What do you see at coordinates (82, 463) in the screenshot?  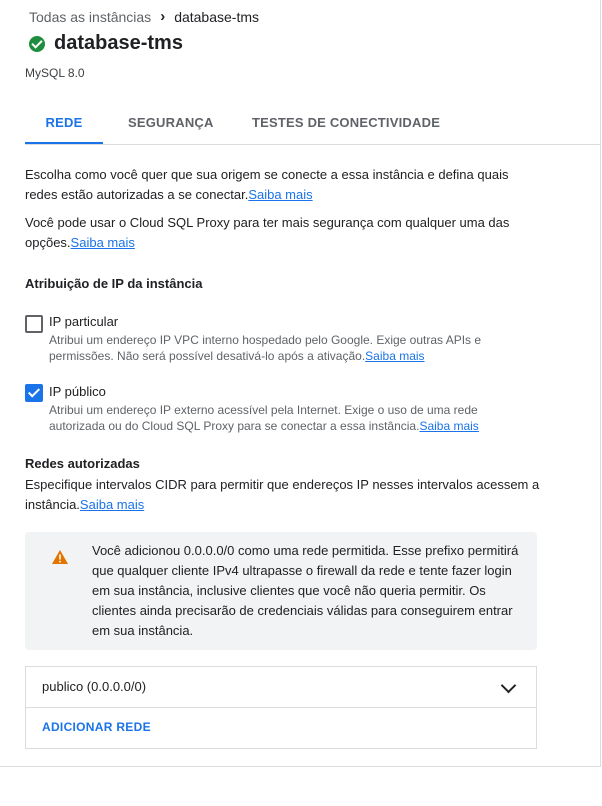 I see `authorized-networks-title: Redes autorizadas` at bounding box center [82, 463].